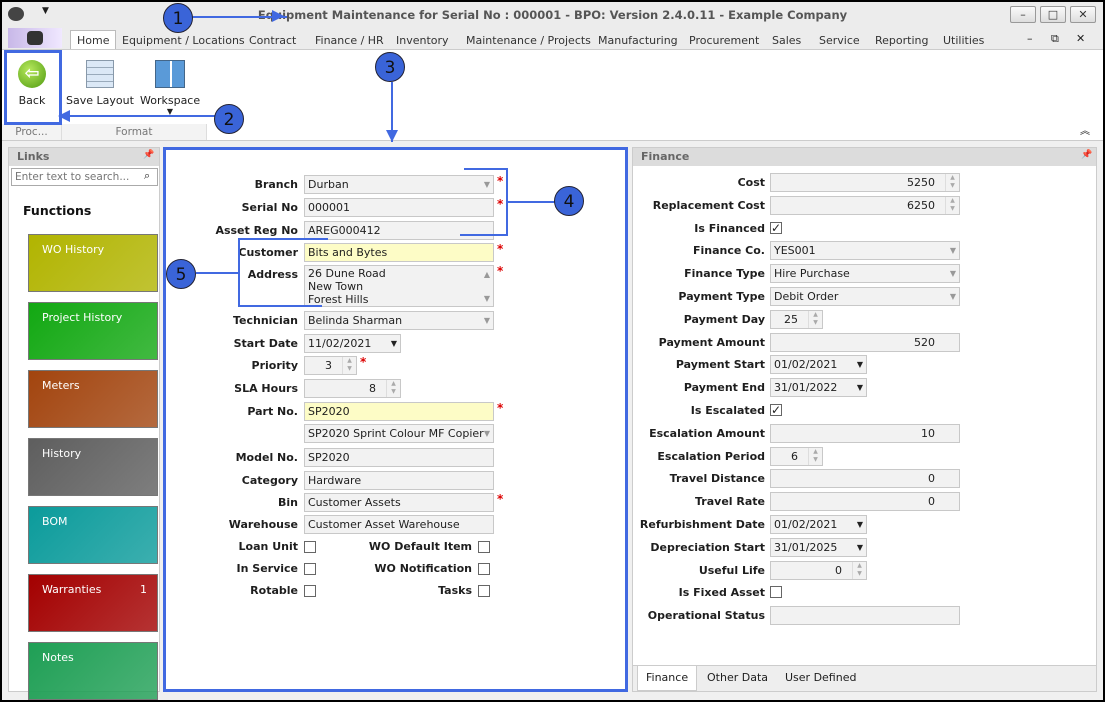 This screenshot has width=1105, height=702. I want to click on tab-sales: Sales, so click(786, 41).